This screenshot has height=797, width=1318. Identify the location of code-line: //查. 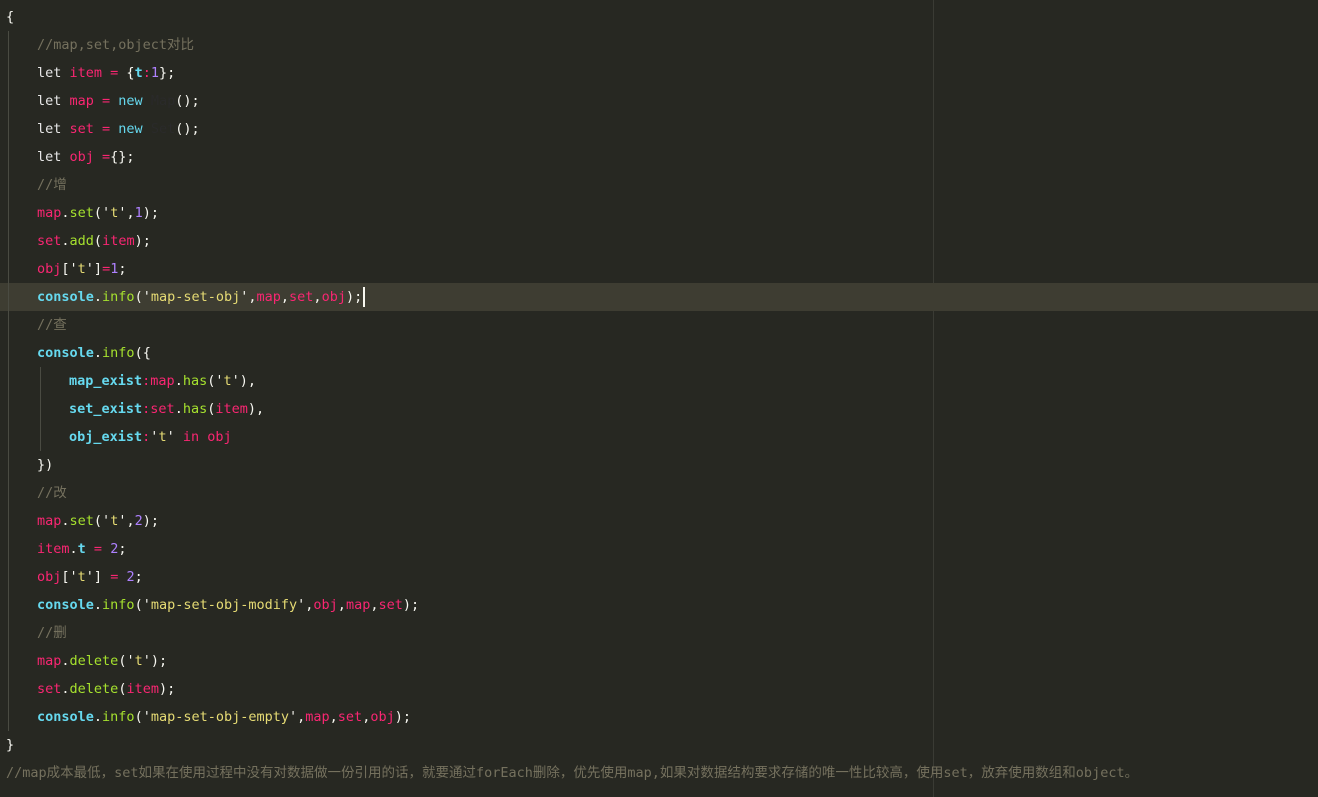
(659, 325).